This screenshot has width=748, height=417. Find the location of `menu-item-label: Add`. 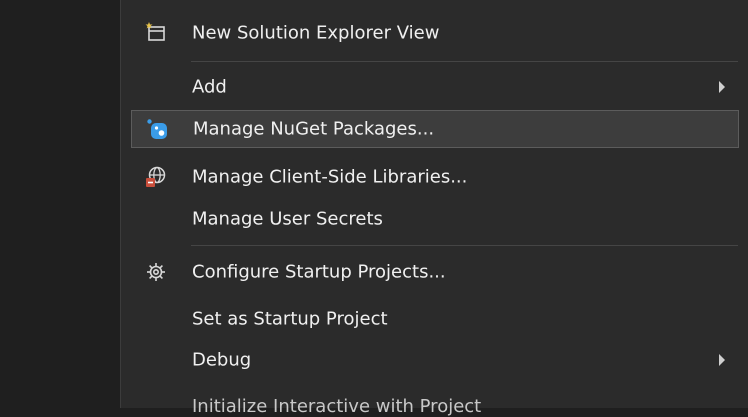

menu-item-label: Add is located at coordinates (209, 87).